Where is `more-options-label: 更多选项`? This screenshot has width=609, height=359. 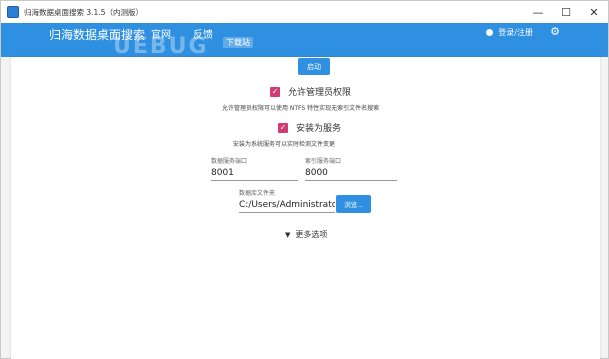 more-options-label: 更多选项 is located at coordinates (311, 234).